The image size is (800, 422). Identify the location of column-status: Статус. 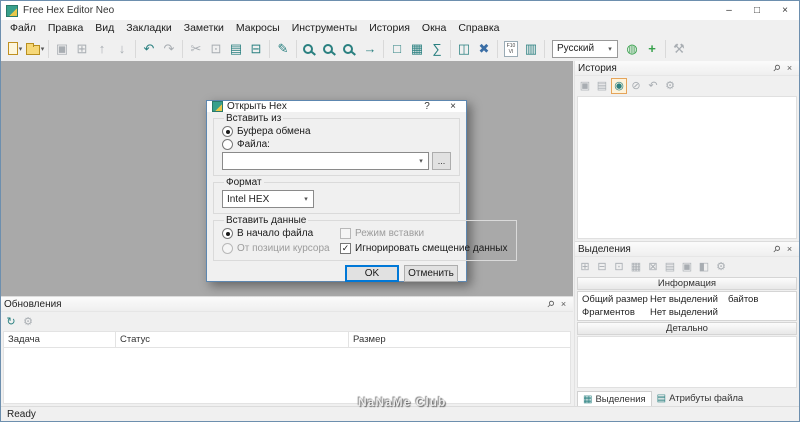
(232, 339).